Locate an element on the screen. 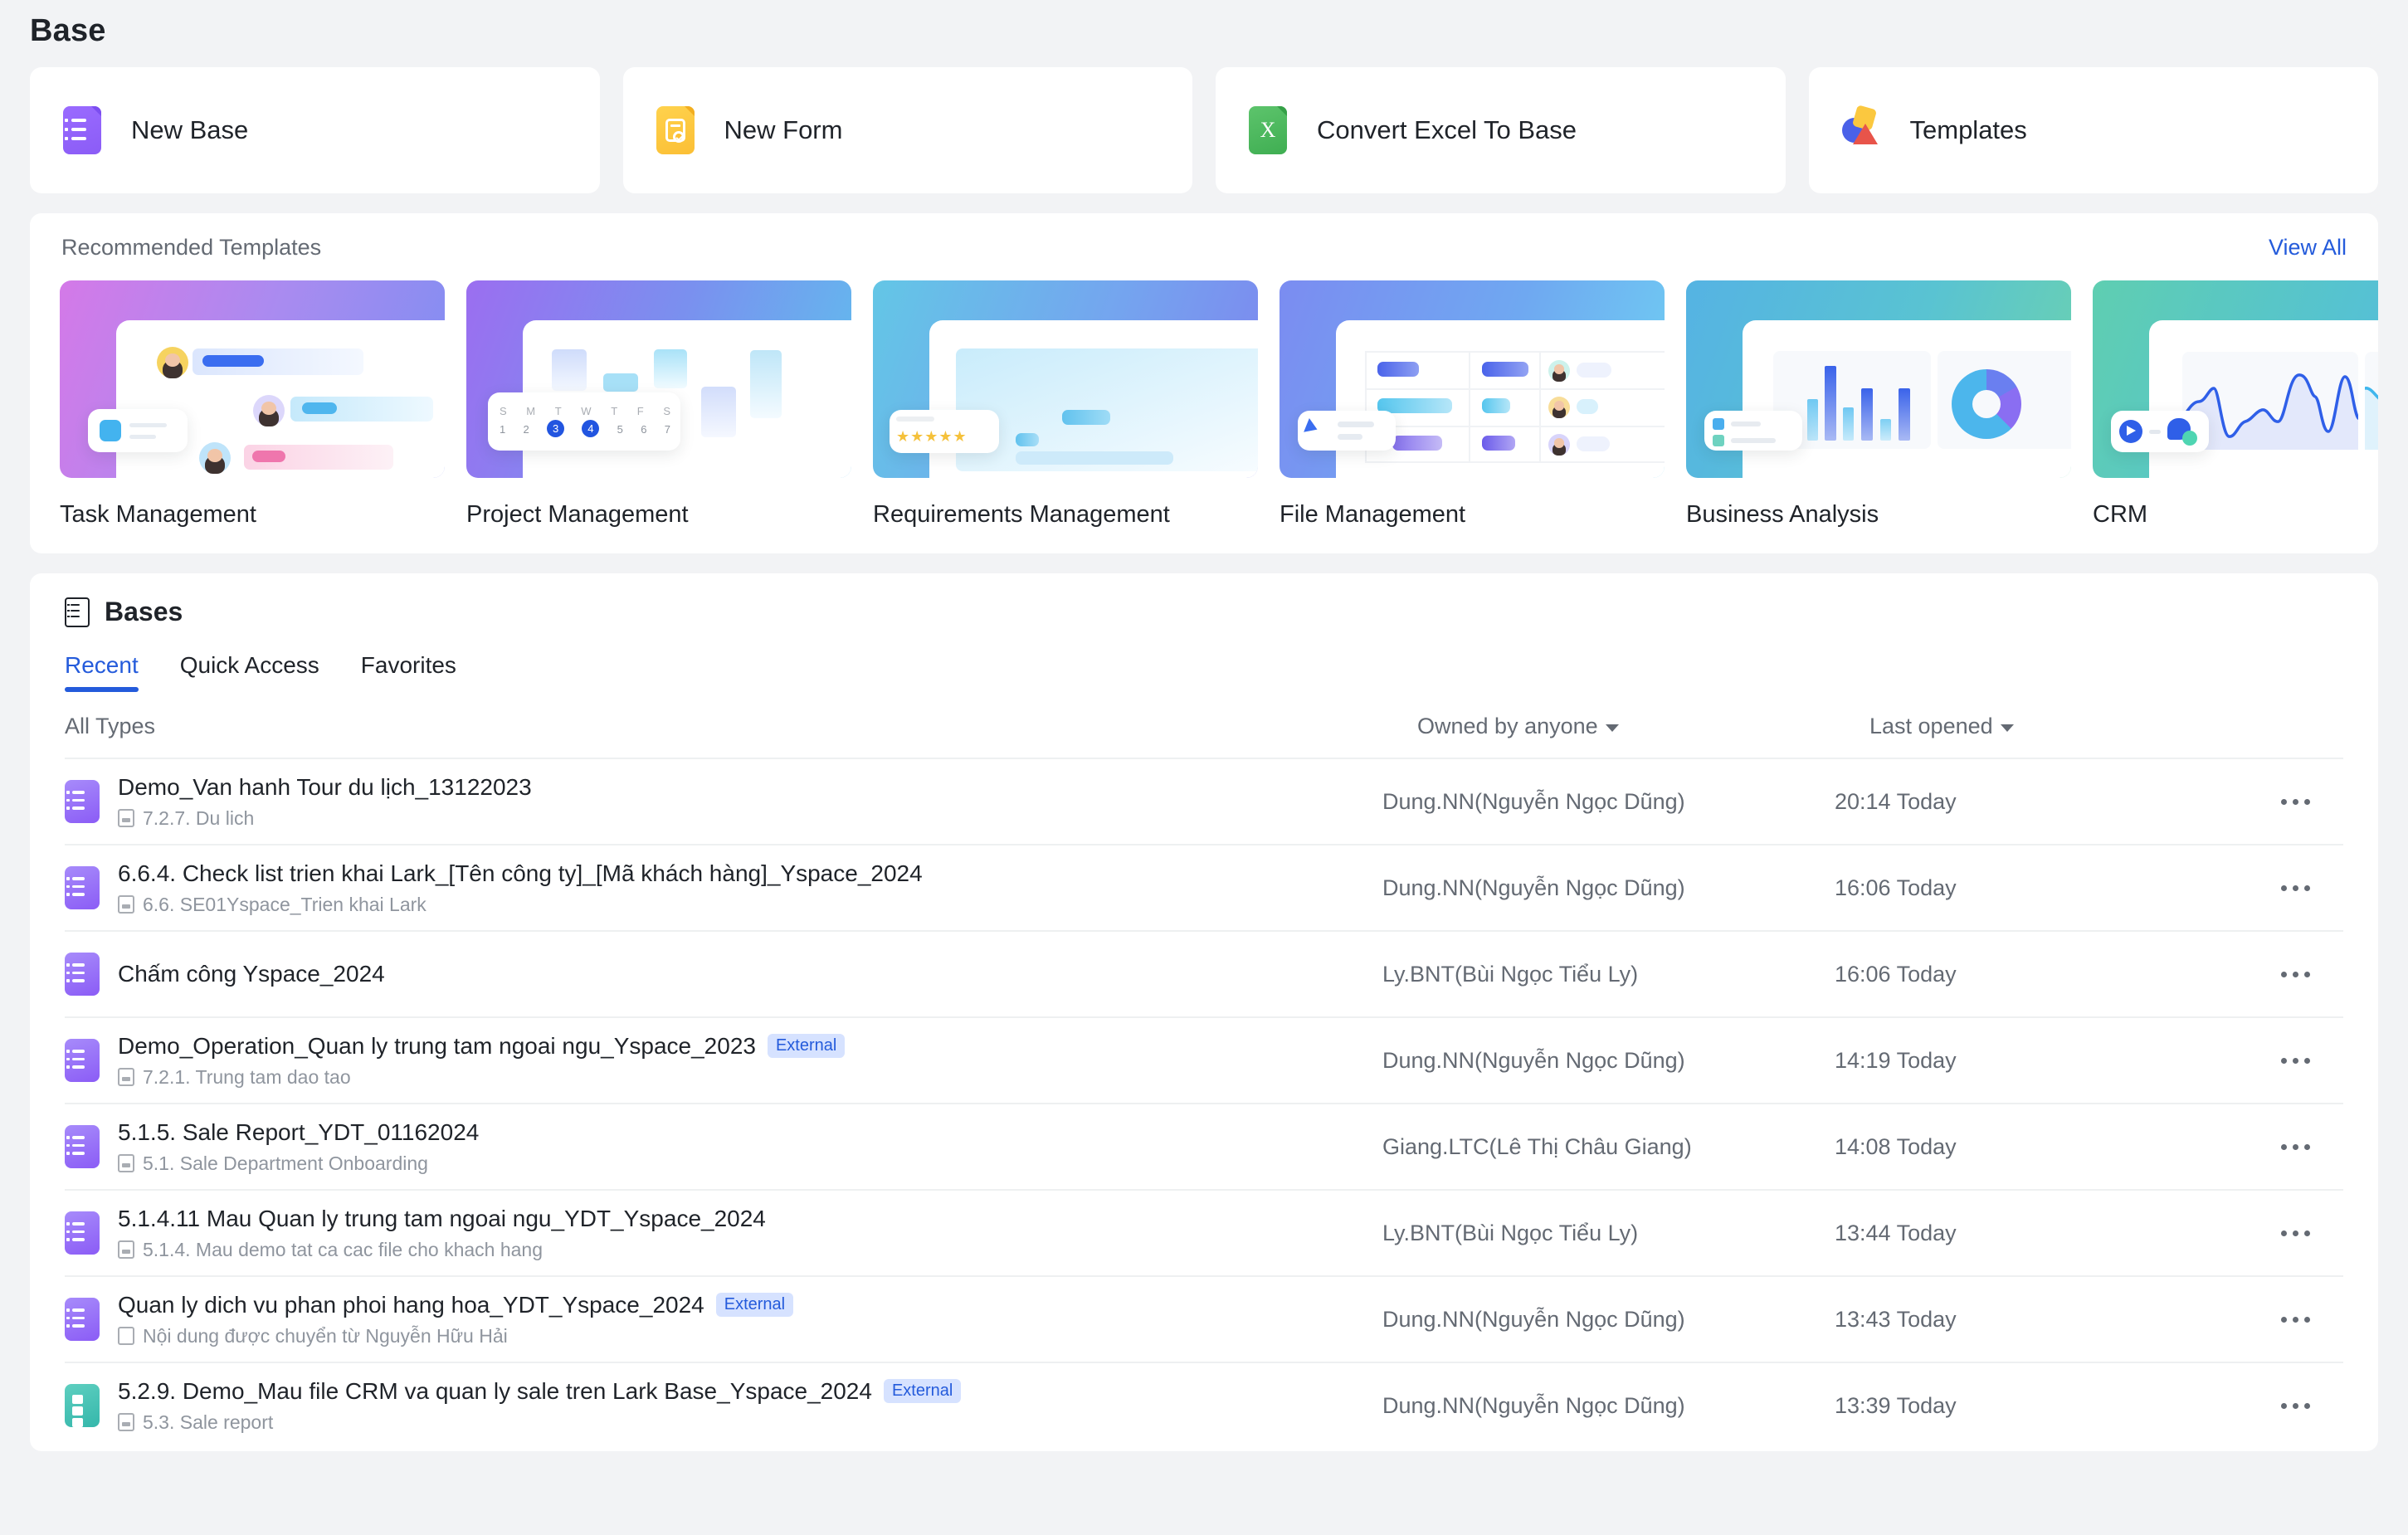 Image resolution: width=2408 pixels, height=1535 pixels. row-last-opened: 20:14 Today is located at coordinates (1896, 801).